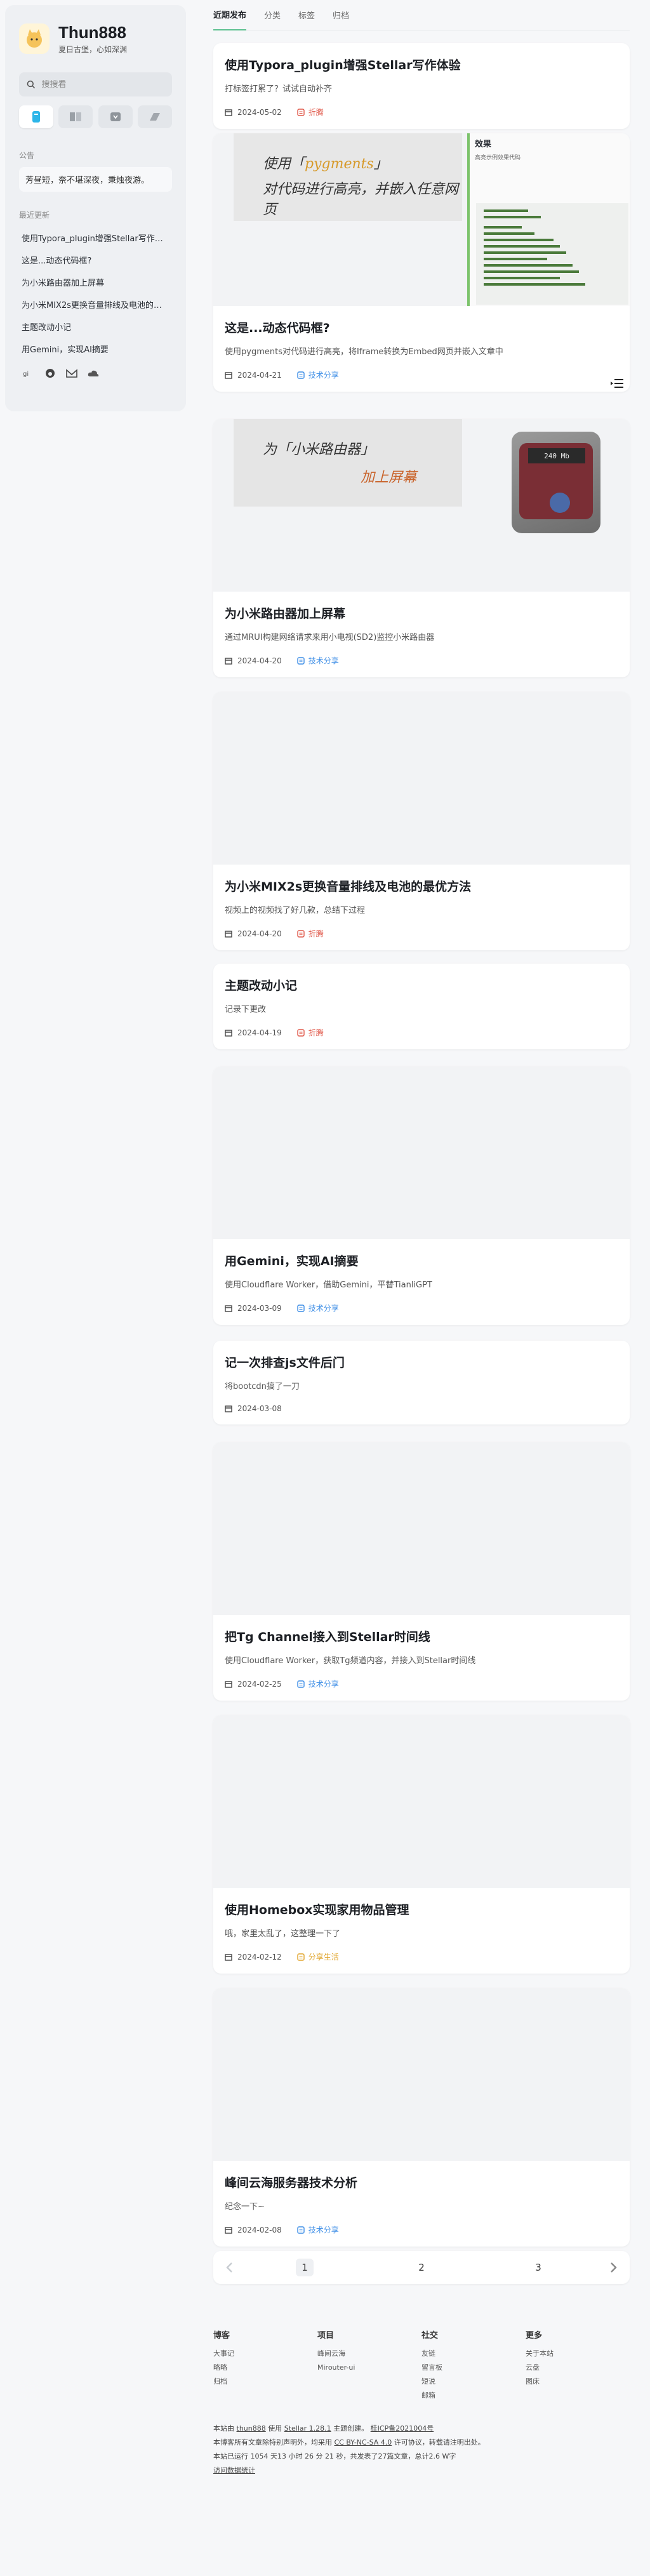 The width and height of the screenshot is (650, 2576). What do you see at coordinates (230, 15) in the screenshot?
I see `tab-recent: 近期发布` at bounding box center [230, 15].